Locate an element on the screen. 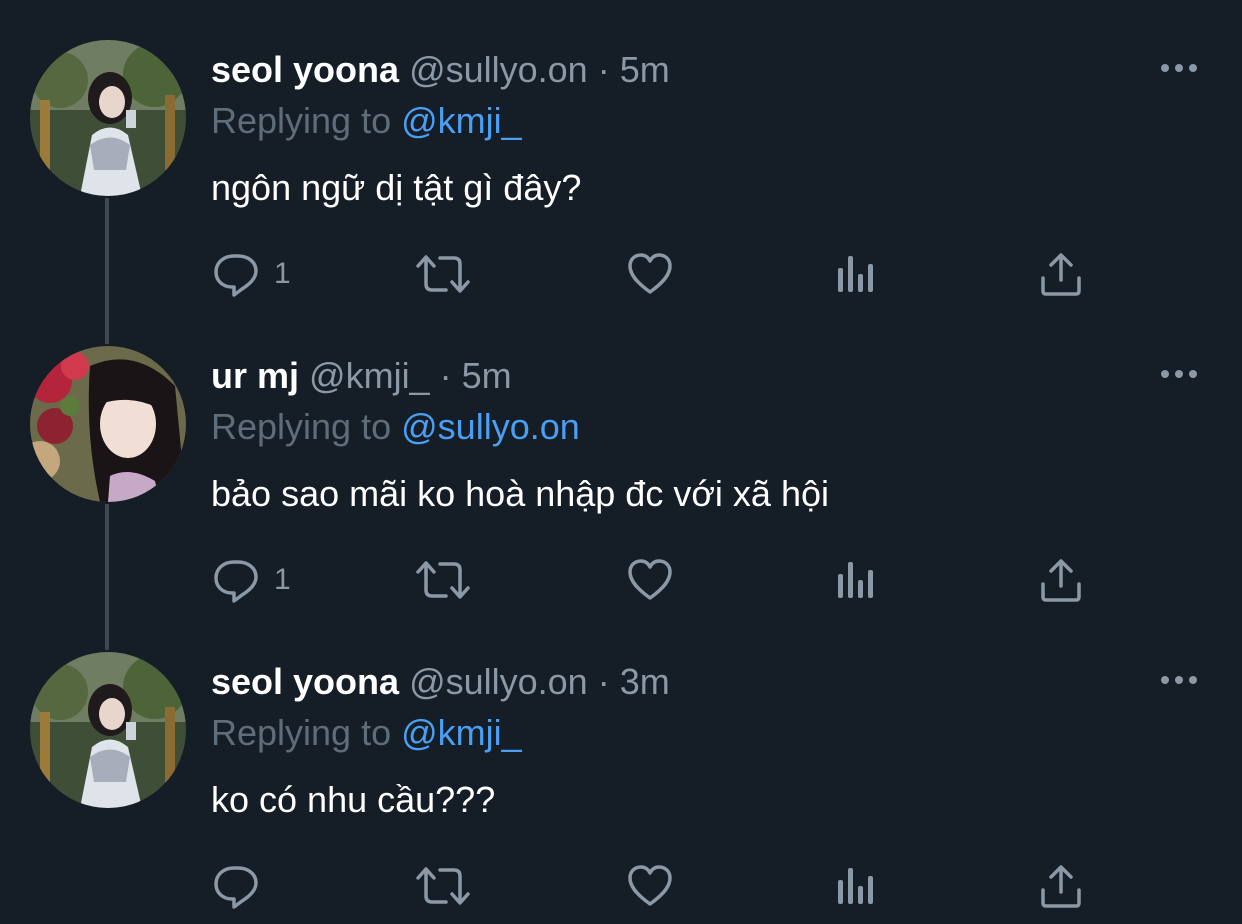 The height and width of the screenshot is (924, 1242). timestamp: 3m is located at coordinates (645, 681).